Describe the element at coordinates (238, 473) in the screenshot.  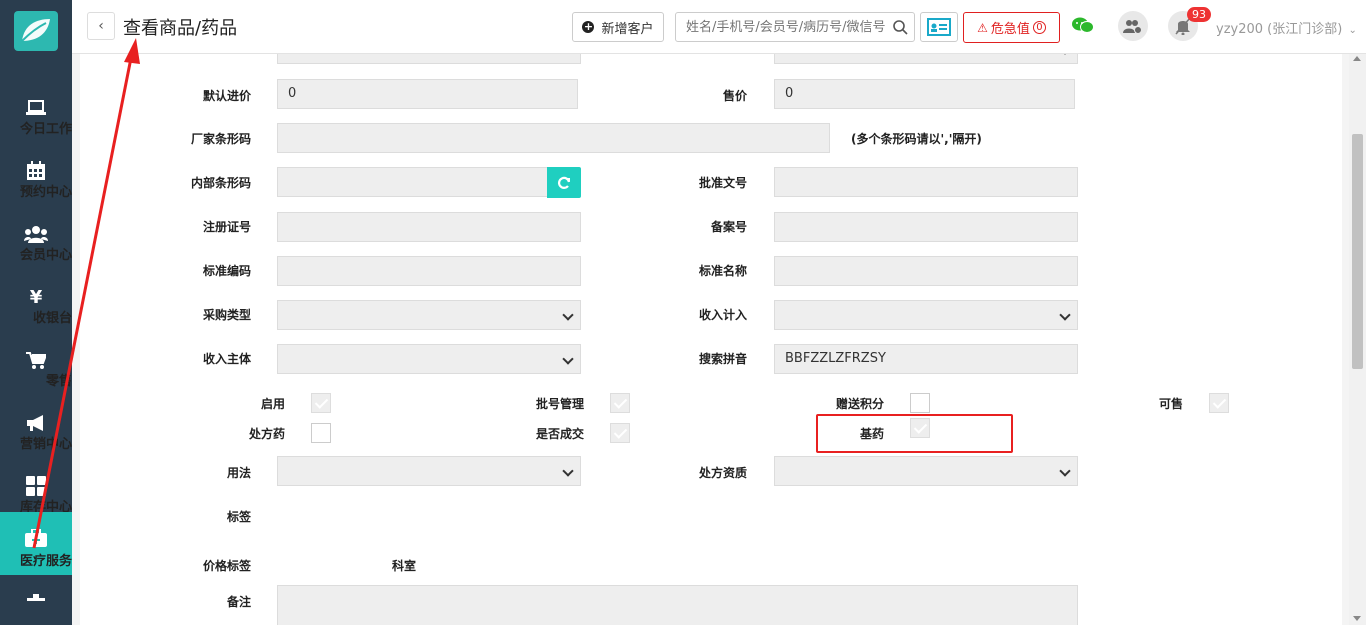
I see `usage-label: 用法` at that location.